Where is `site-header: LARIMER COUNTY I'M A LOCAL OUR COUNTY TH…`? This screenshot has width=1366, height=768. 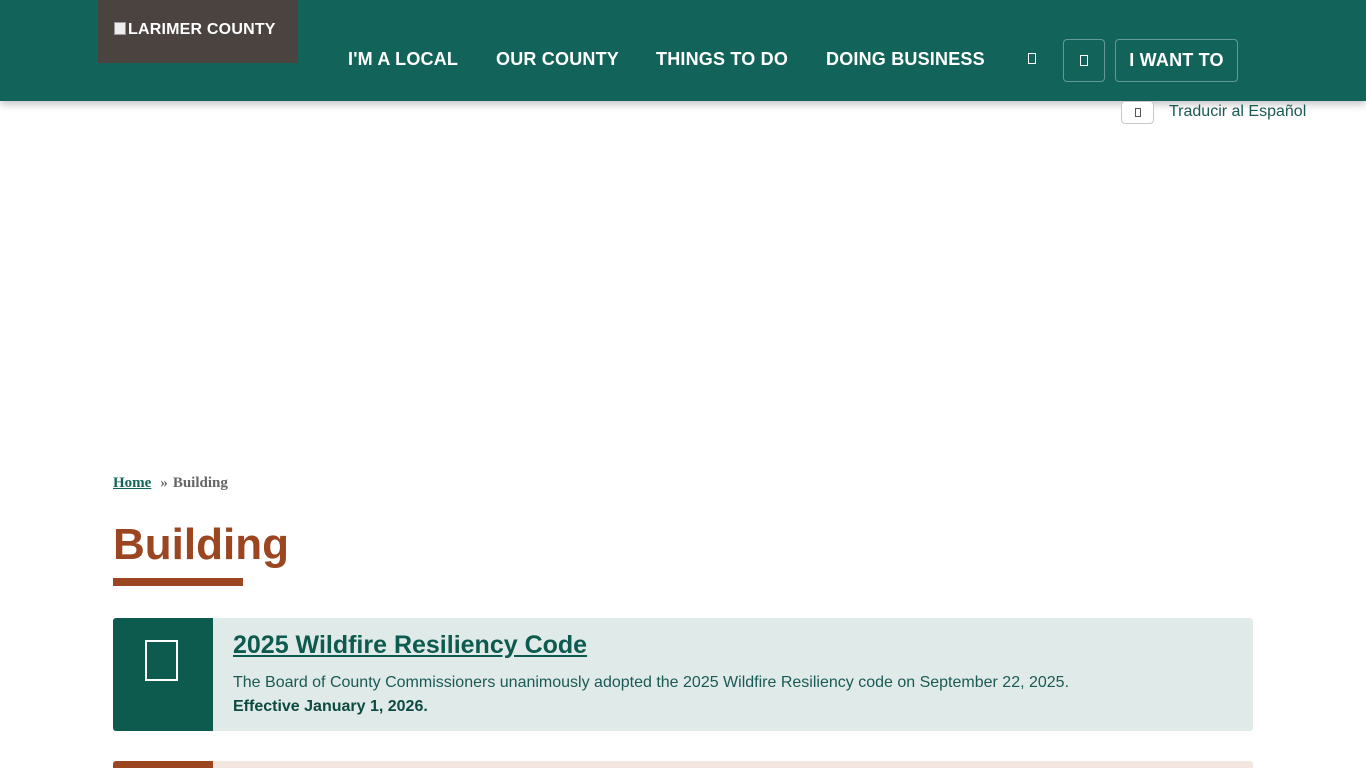 site-header: LARIMER COUNTY I'M A LOCAL OUR COUNTY TH… is located at coordinates (683, 50).